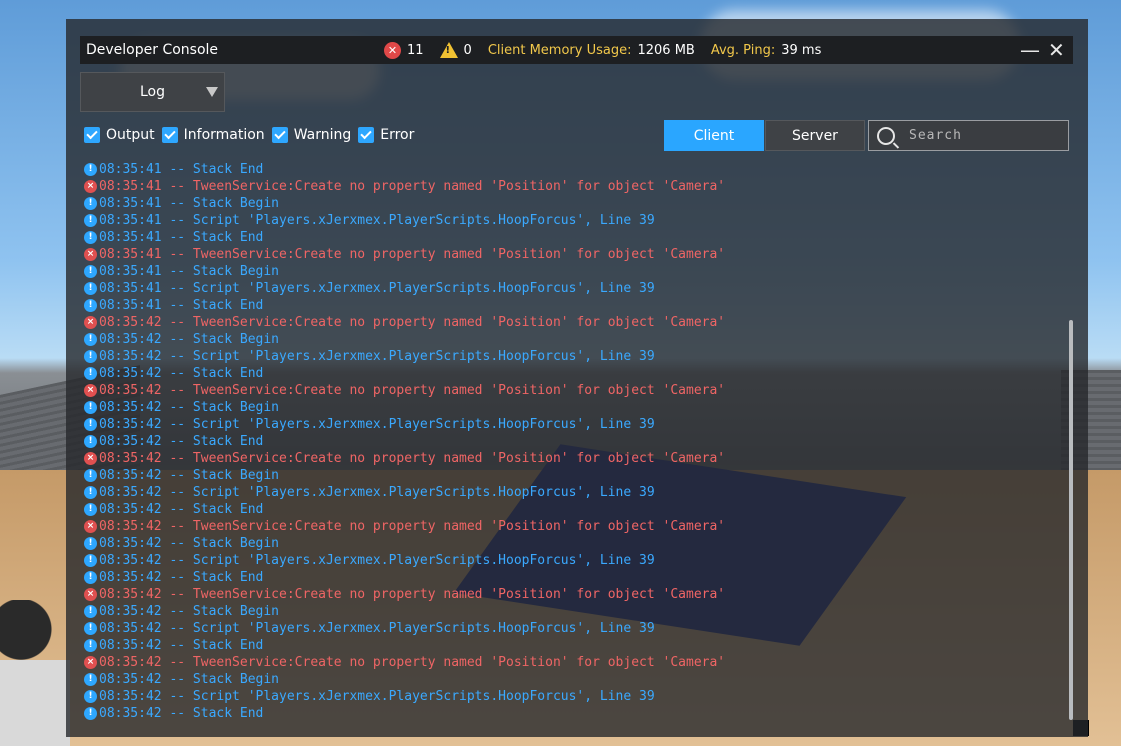 The image size is (1121, 746). Describe the element at coordinates (92, 135) in the screenshot. I see `checkbox-output` at that location.